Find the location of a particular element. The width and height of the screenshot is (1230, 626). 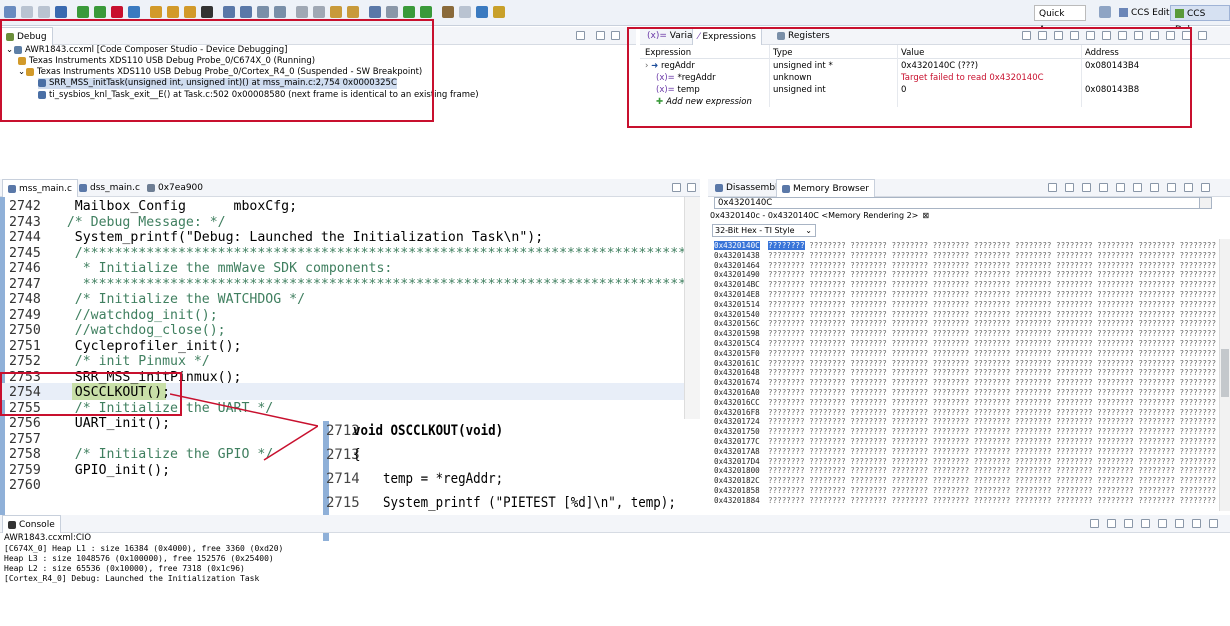

close-icon: ⊠ is located at coordinates (925, 215).